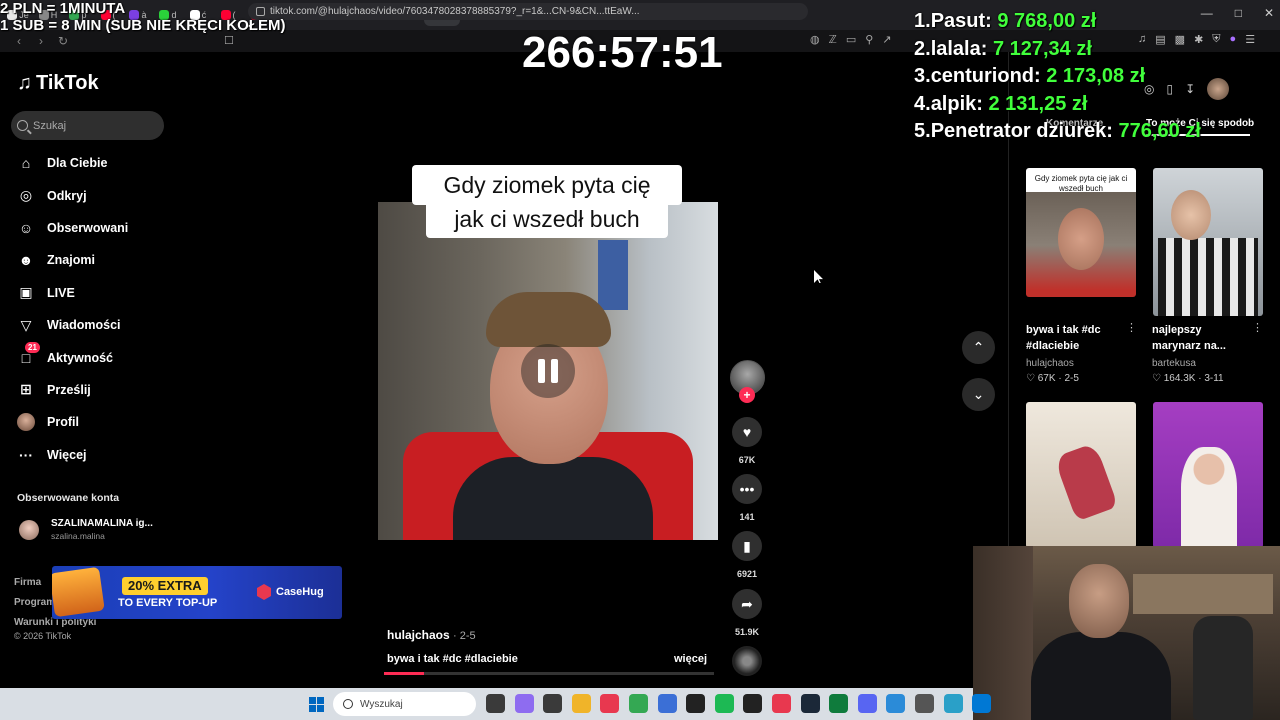 The width and height of the screenshot is (1280, 720). Describe the element at coordinates (67, 83) in the screenshot. I see `logo-text: TikTok` at that location.